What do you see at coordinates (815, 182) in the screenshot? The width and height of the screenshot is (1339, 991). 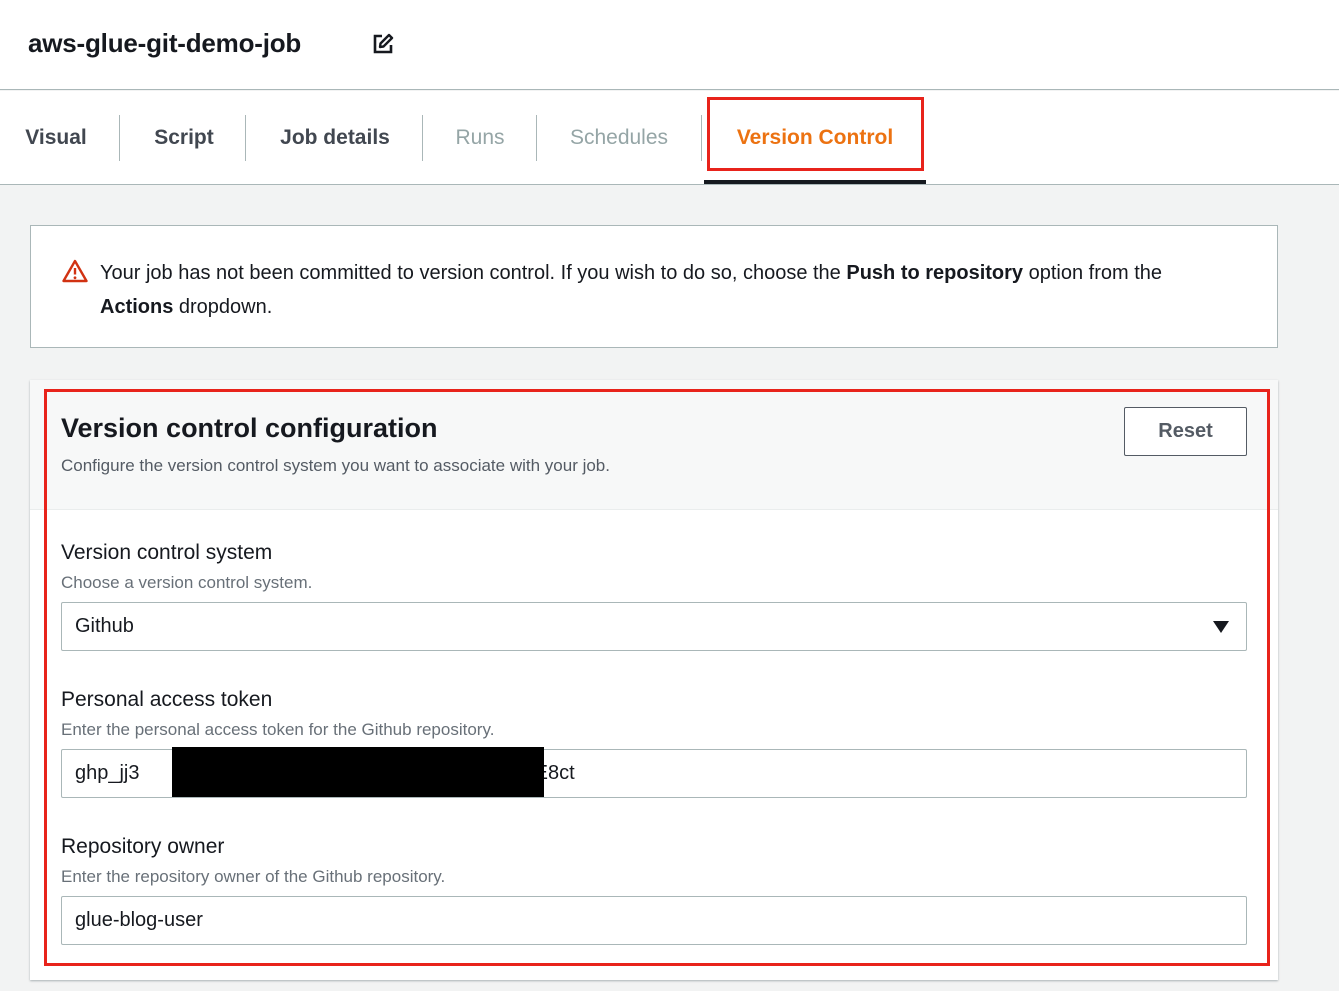 I see `active-tab-indicator` at bounding box center [815, 182].